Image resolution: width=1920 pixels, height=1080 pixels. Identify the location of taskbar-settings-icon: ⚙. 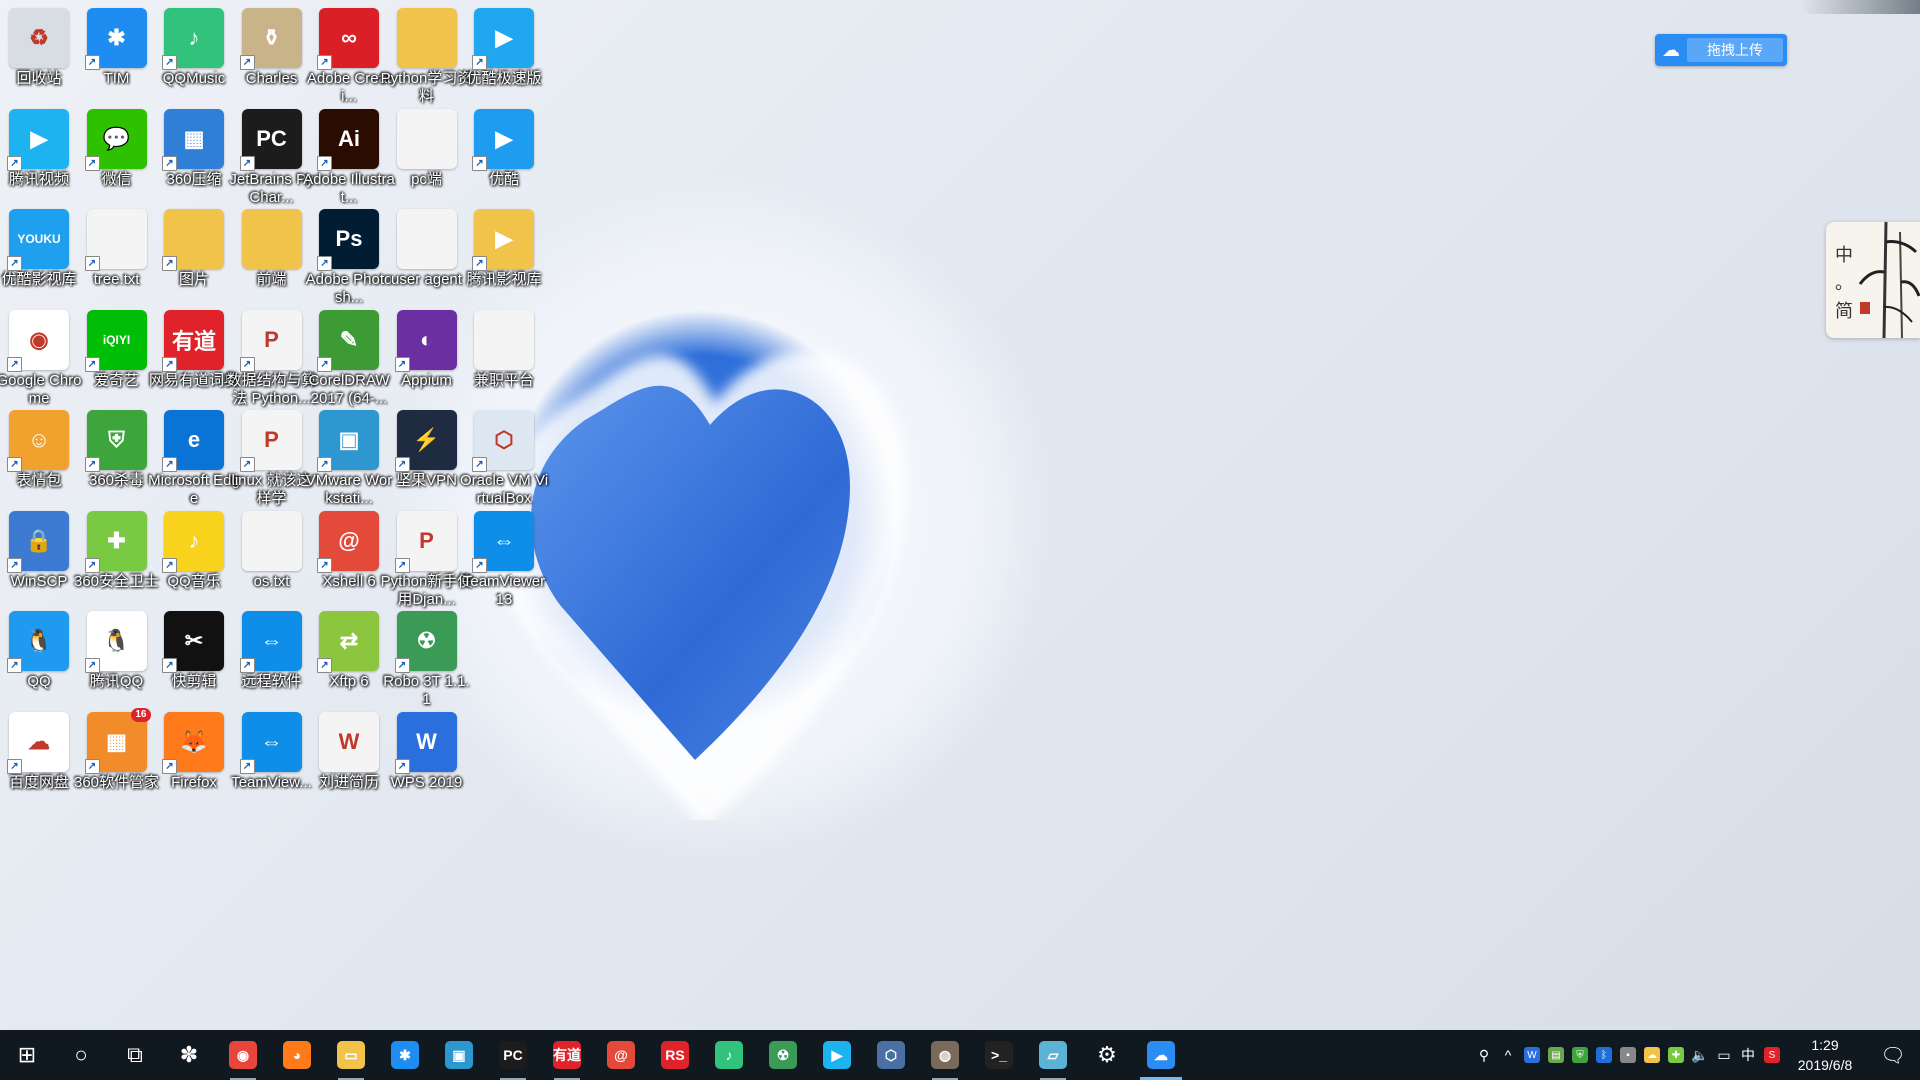
(1107, 1054).